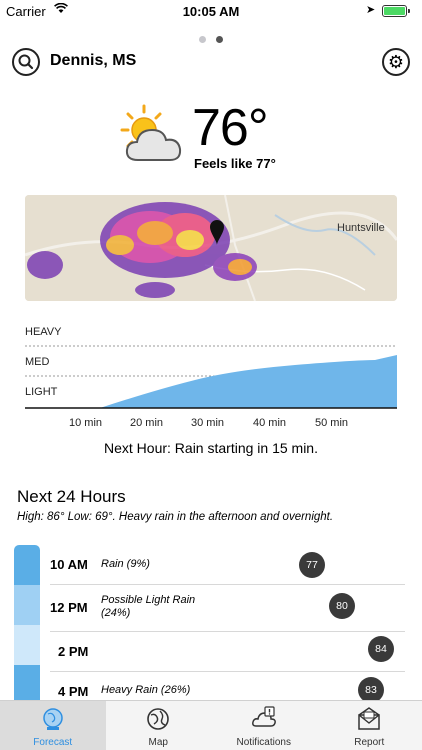  I want to click on current-temperature: 76°, so click(230, 128).